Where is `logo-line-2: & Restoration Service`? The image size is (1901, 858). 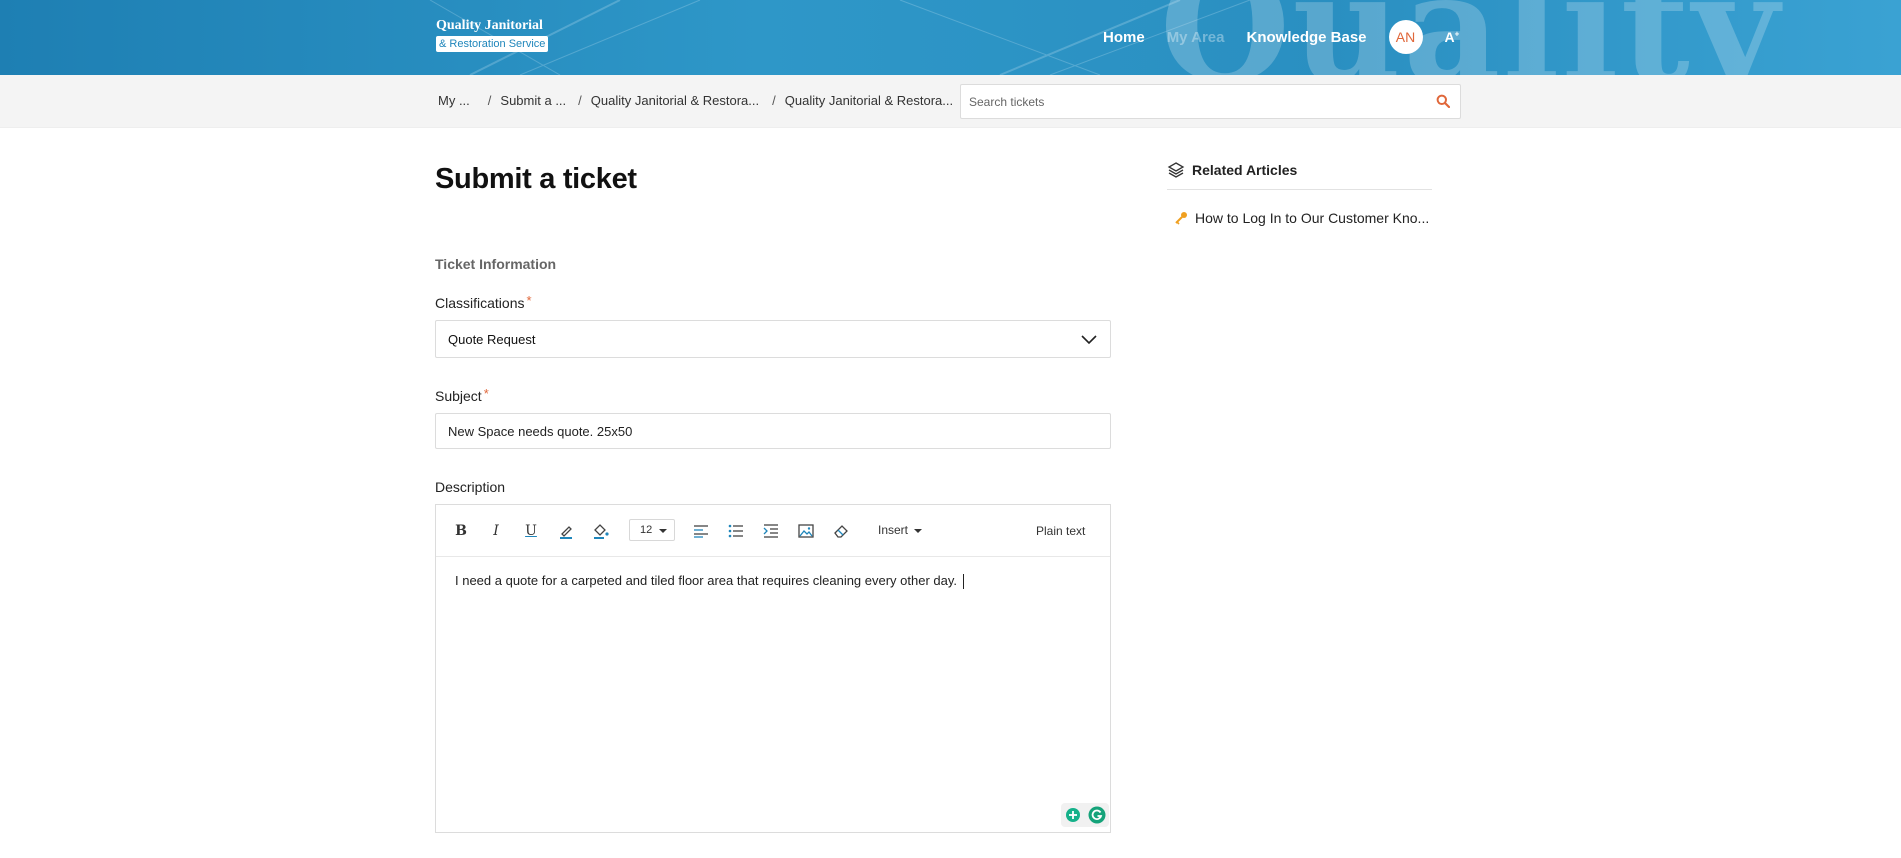
logo-line-2: & Restoration Service is located at coordinates (492, 44).